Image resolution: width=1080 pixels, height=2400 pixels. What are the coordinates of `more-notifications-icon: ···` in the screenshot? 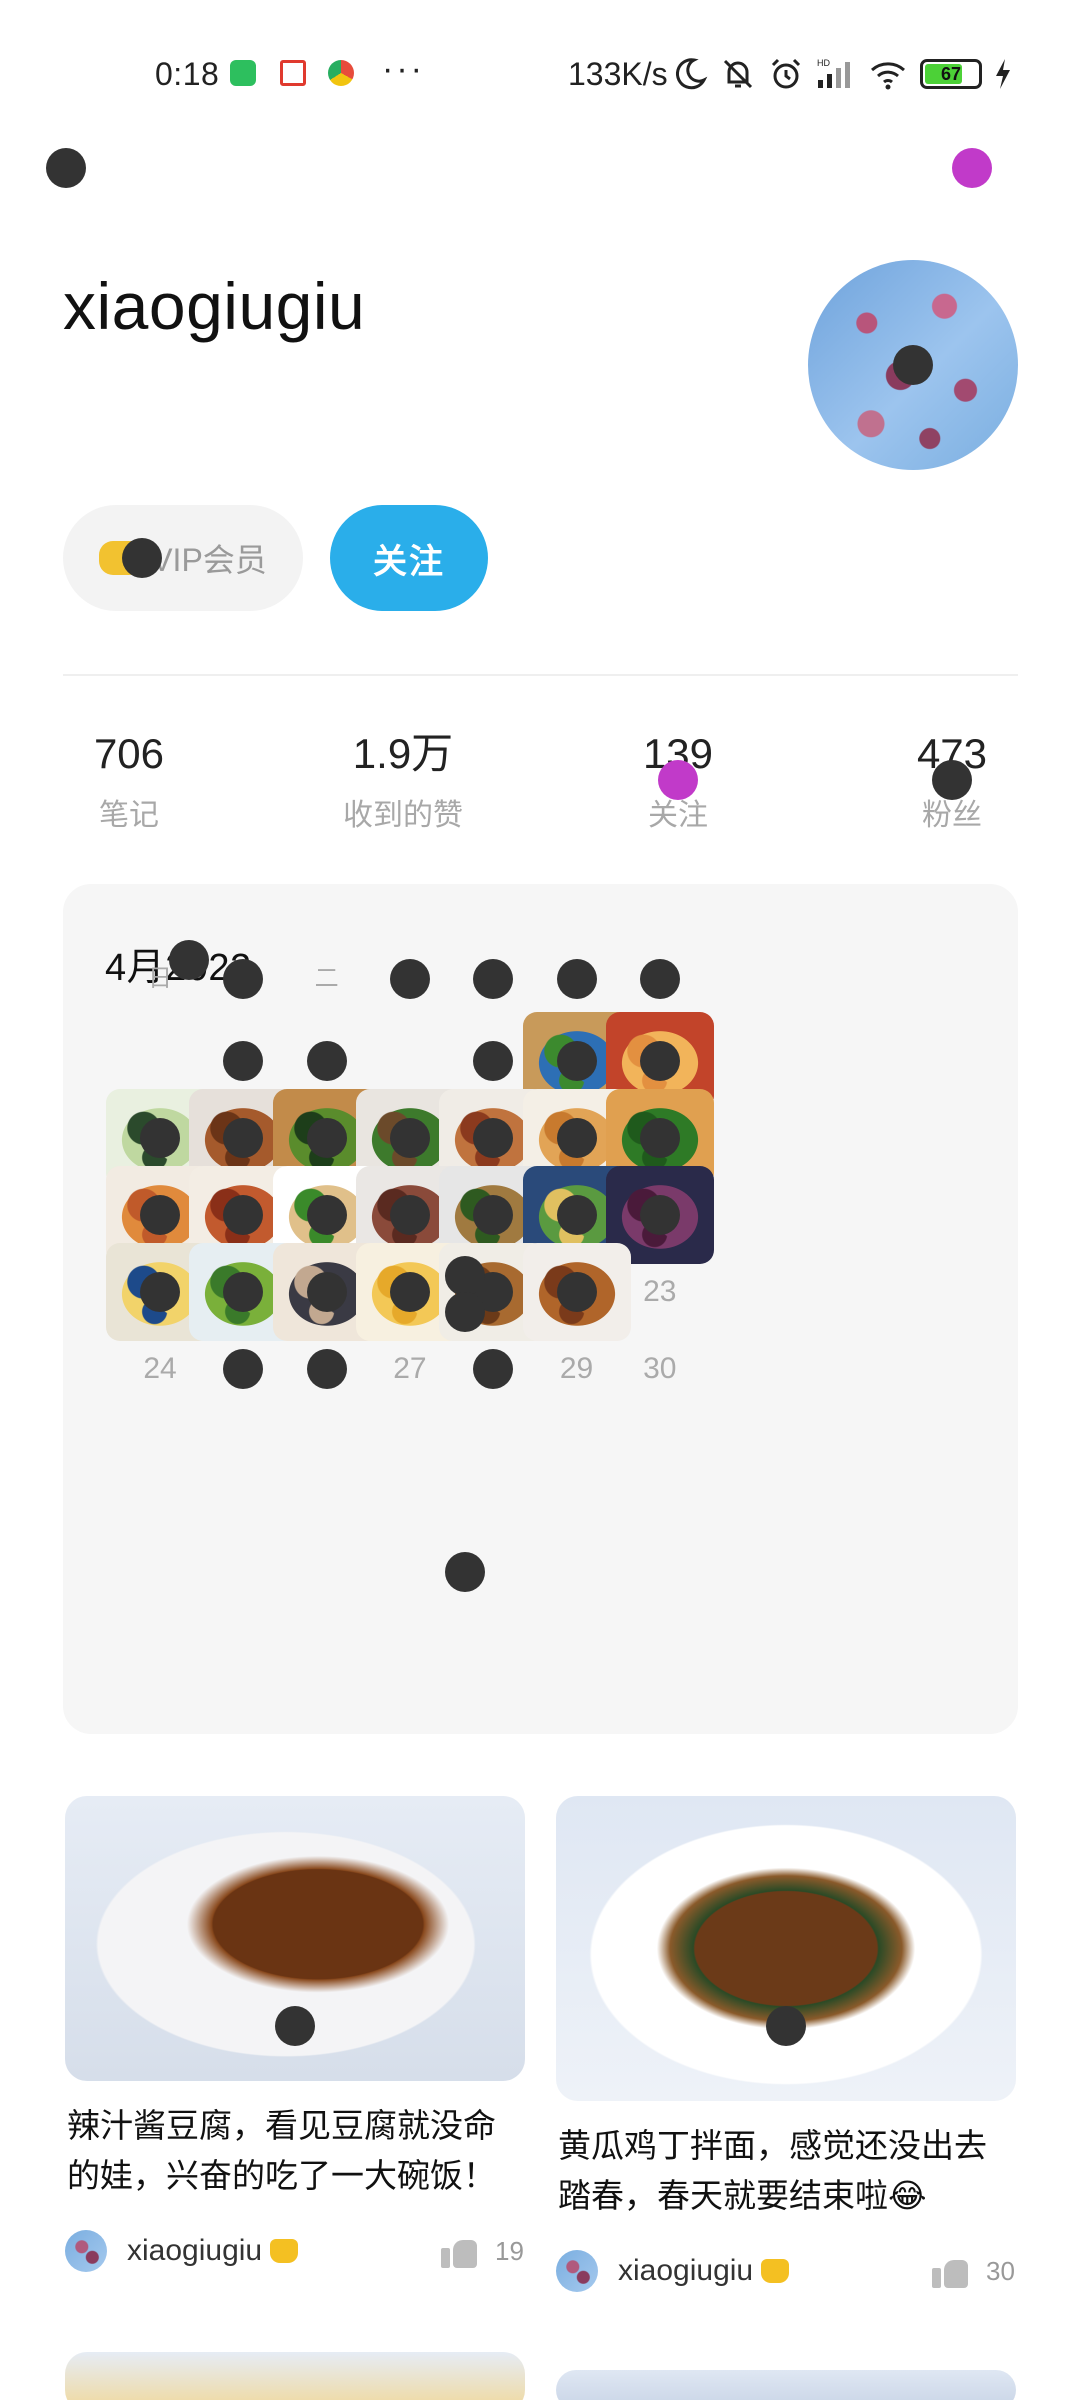 It's located at (403, 69).